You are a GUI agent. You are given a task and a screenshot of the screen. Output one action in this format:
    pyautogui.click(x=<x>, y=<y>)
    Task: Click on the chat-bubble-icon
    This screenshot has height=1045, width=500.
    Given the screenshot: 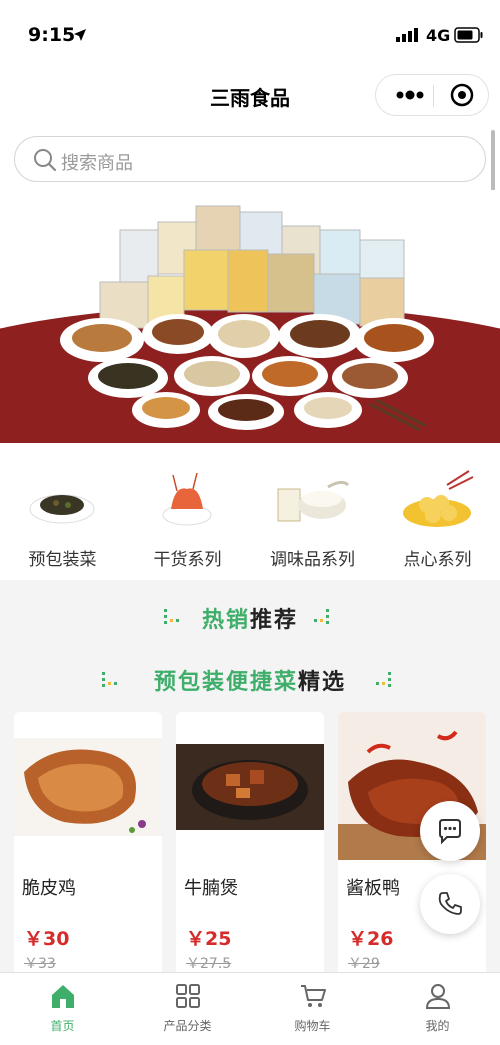 What is the action you would take?
    pyautogui.click(x=450, y=832)
    